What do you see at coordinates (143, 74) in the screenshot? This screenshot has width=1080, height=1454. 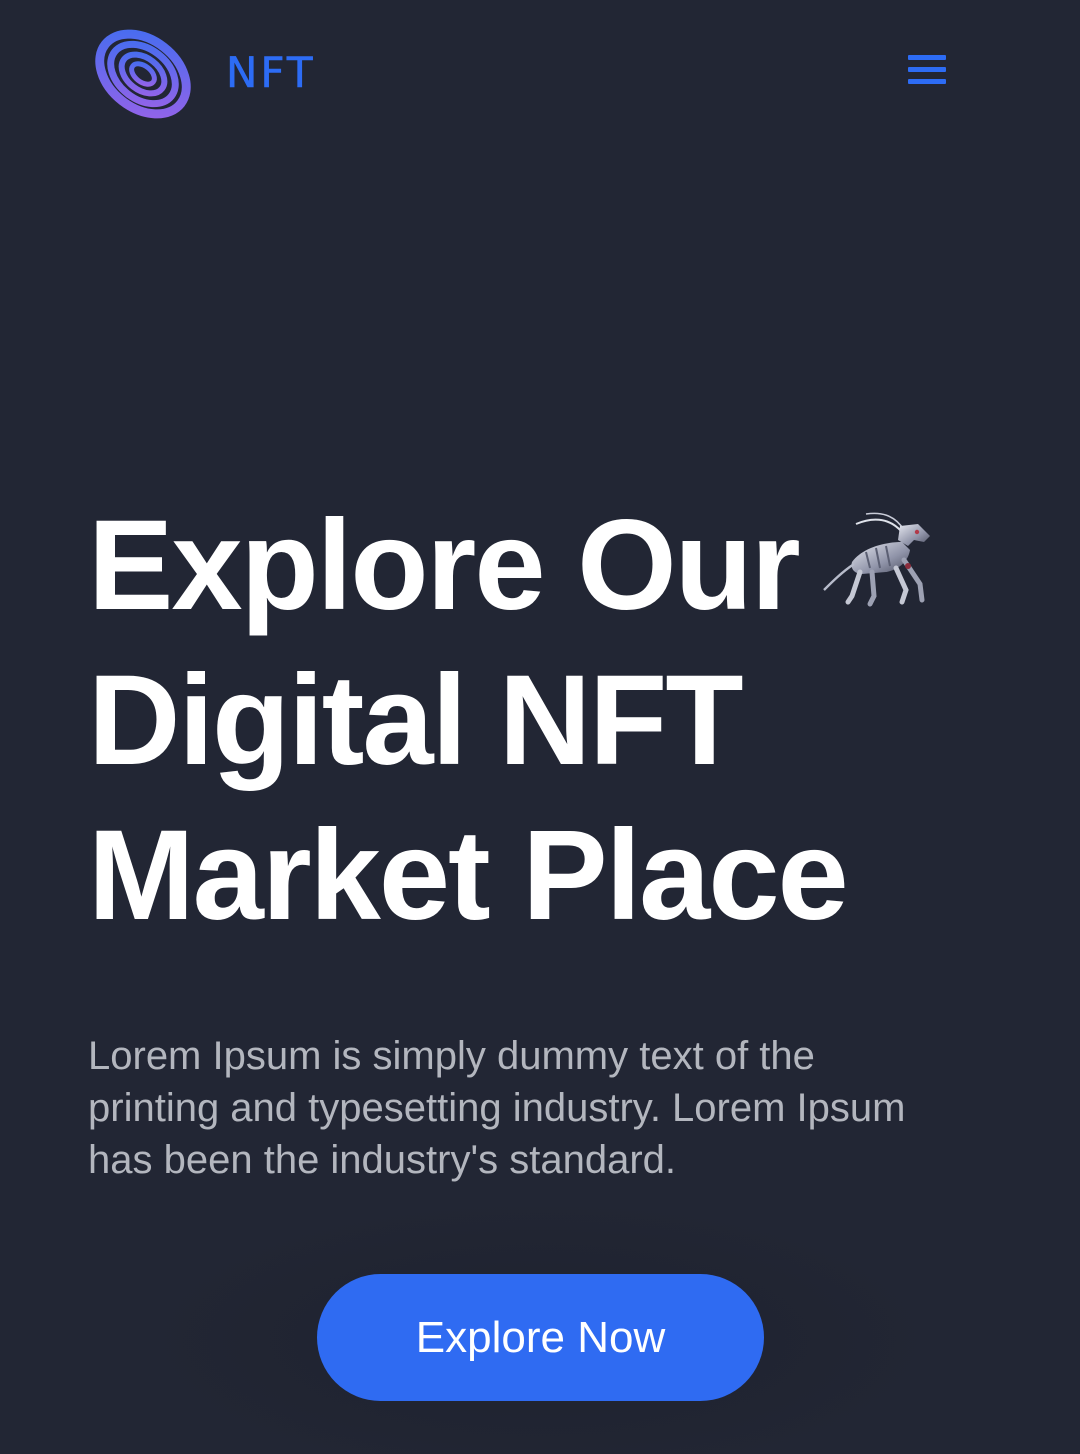 I see `rings-logo-icon` at bounding box center [143, 74].